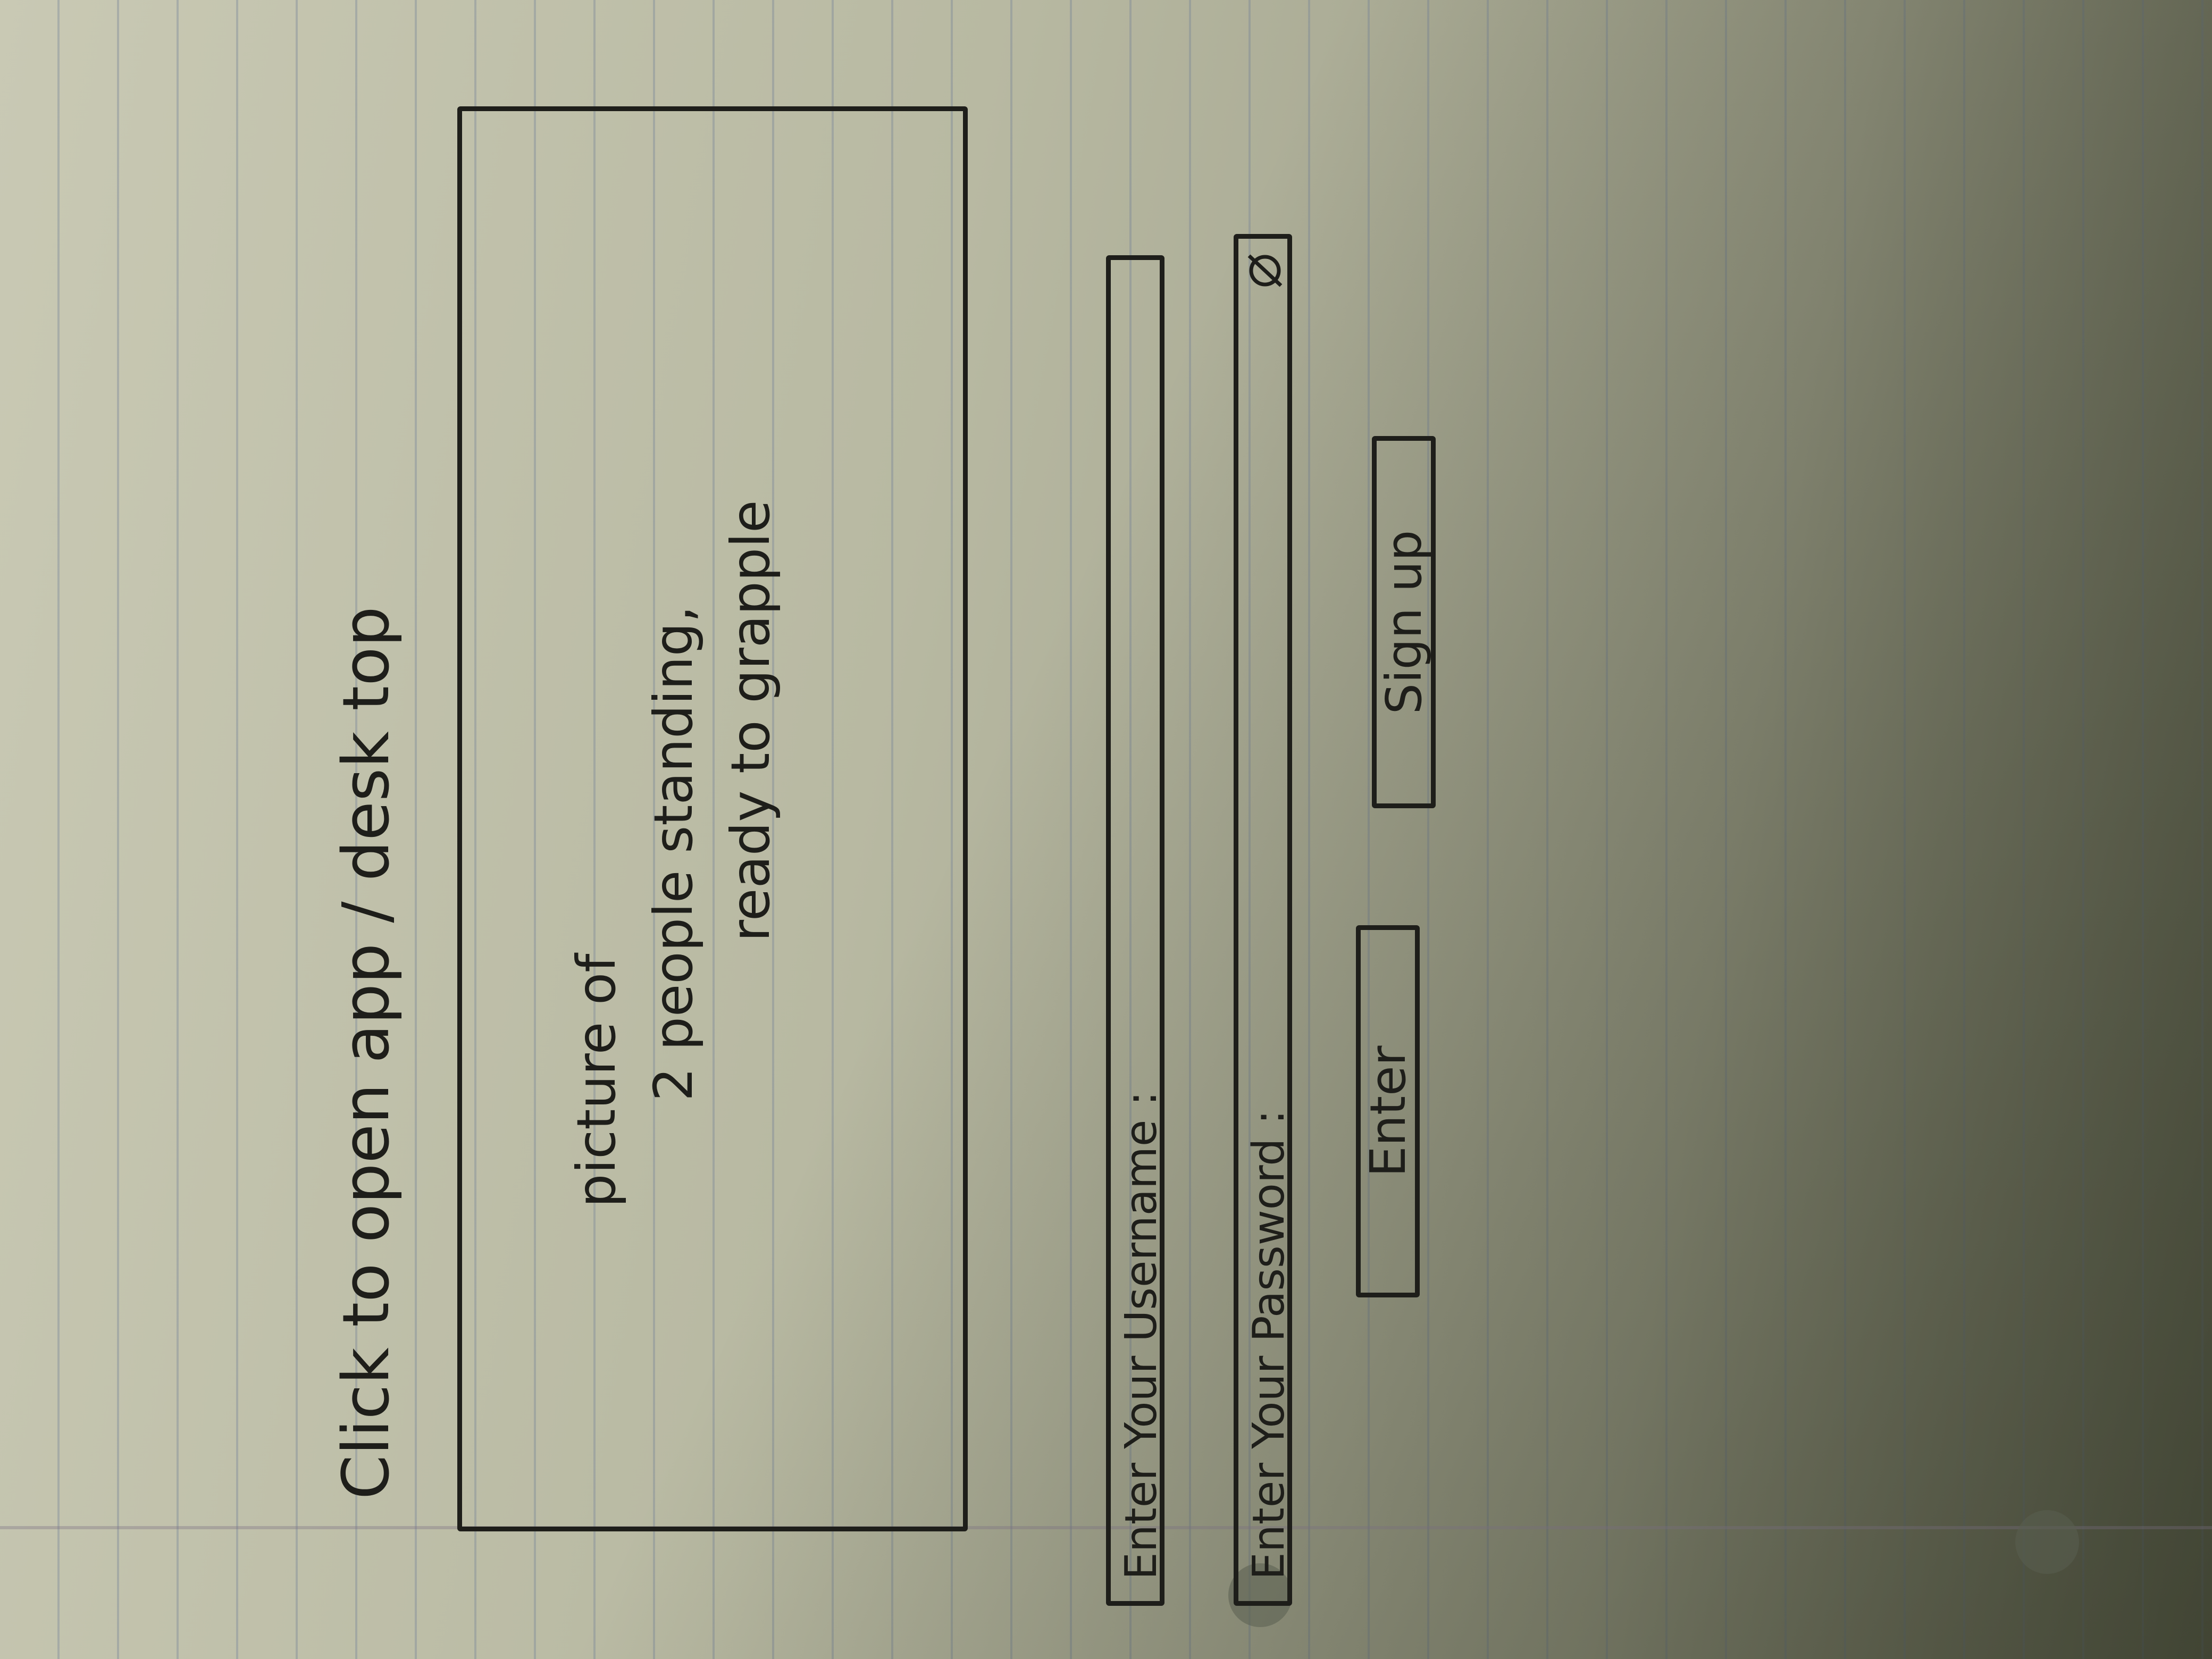 The width and height of the screenshot is (2212, 1659). I want to click on hero-caption-line: 2 people standing,, so click(673, 853).